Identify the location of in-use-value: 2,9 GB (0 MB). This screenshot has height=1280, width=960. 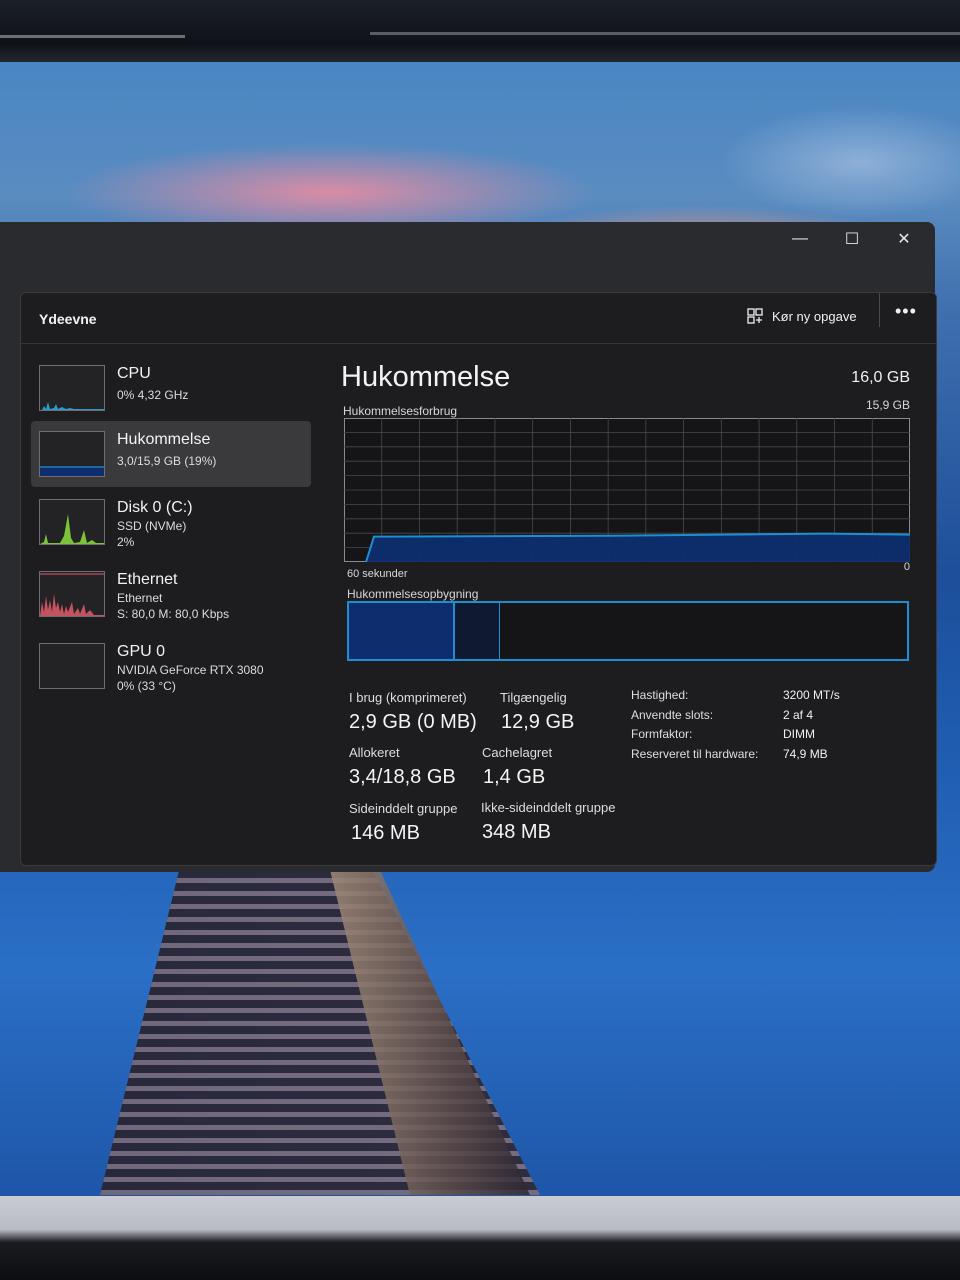
(413, 722).